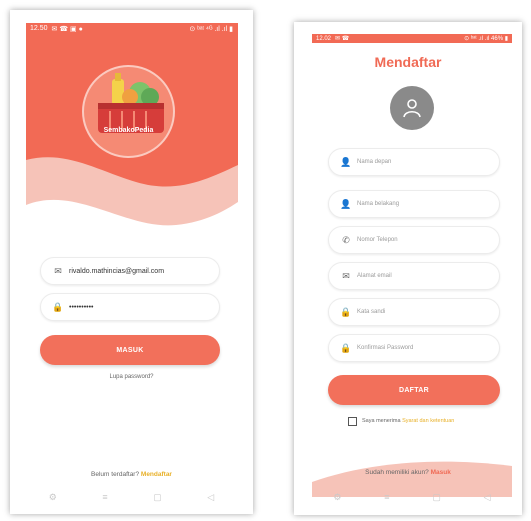 This screenshot has height=521, width=531. I want to click on grocery-basket-icon, so click(131, 103).